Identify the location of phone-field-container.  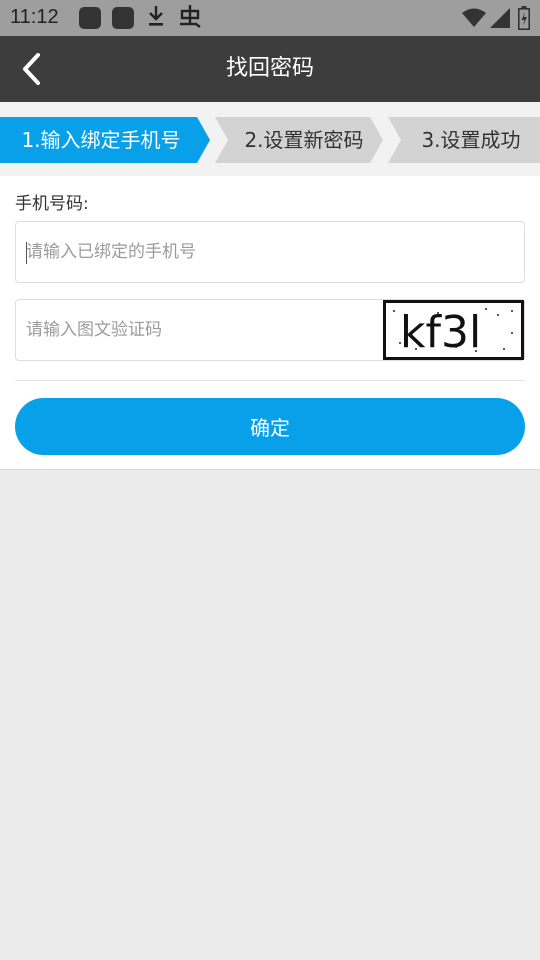
(270, 252).